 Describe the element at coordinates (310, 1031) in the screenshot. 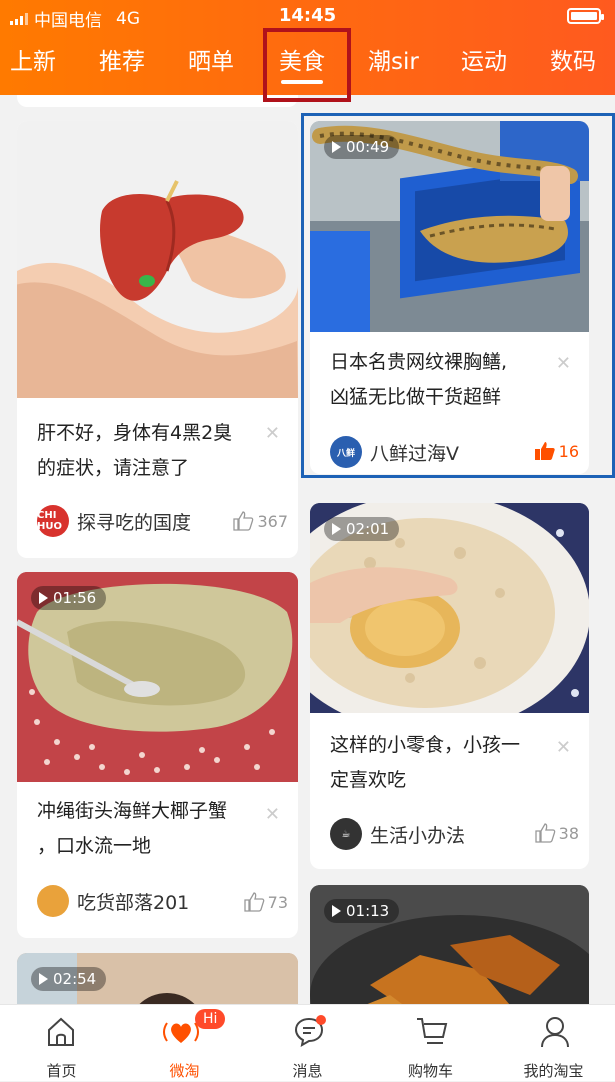

I see `chat-bubble-icon` at that location.